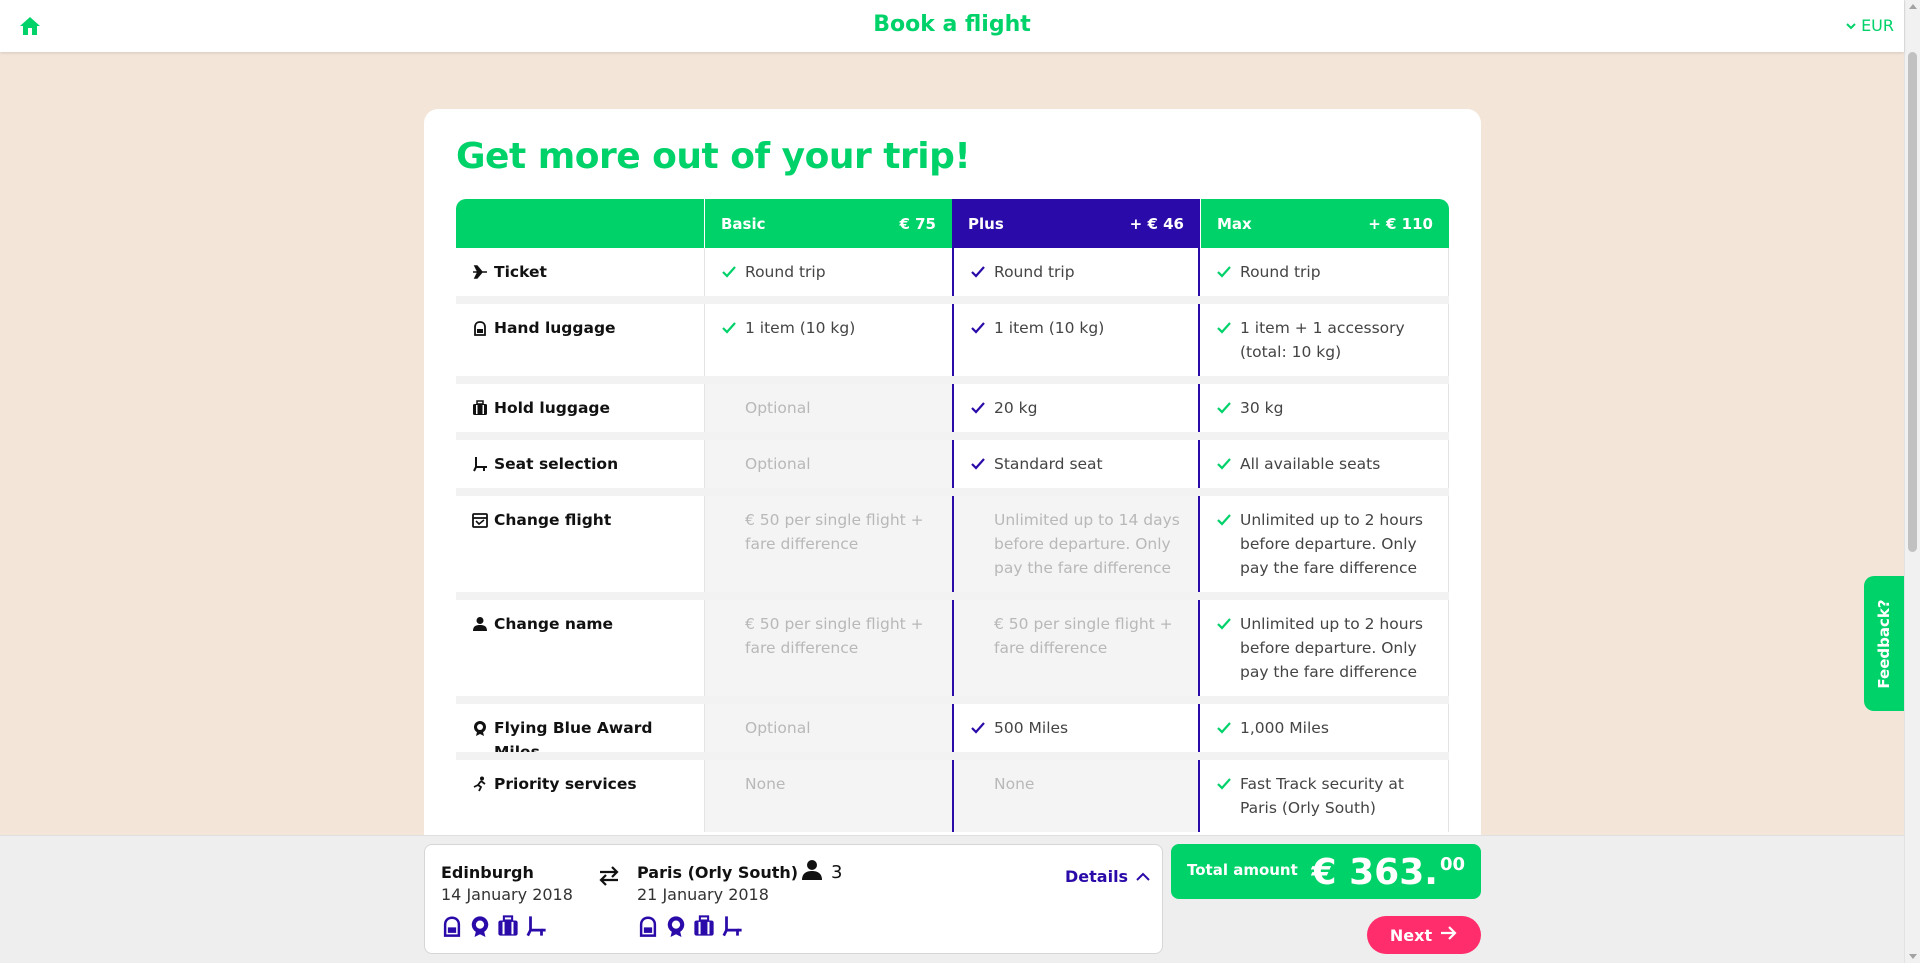  I want to click on backpack-icon, so click(648, 926).